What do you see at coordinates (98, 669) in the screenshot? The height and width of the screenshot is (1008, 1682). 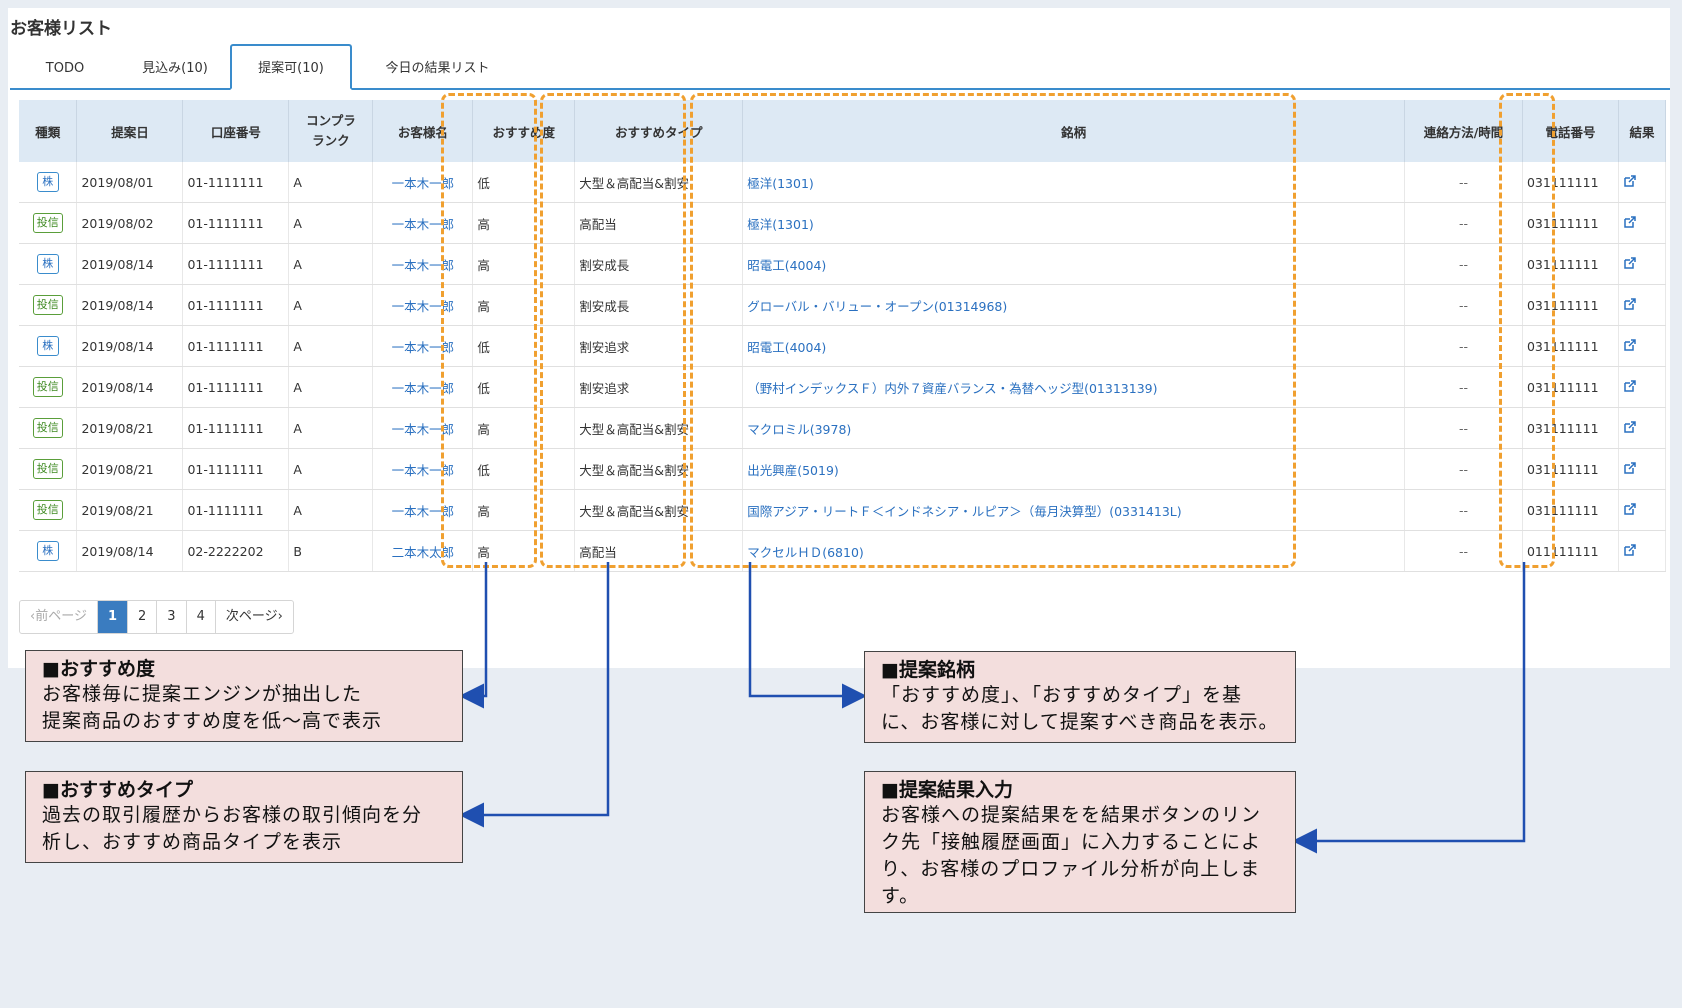 I see `note-recommend-level-title: ■おすすめ度` at bounding box center [98, 669].